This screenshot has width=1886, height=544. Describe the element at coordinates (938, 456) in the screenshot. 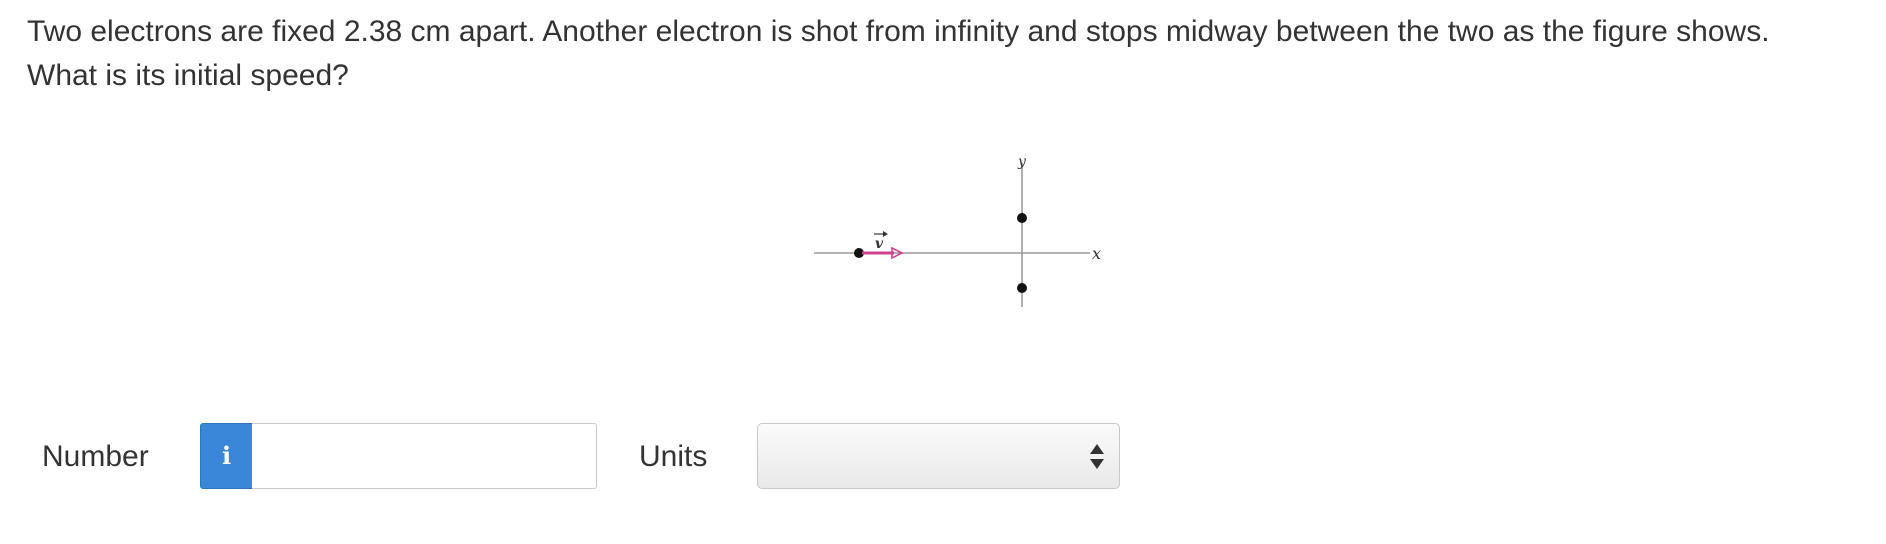

I see `units-select` at that location.